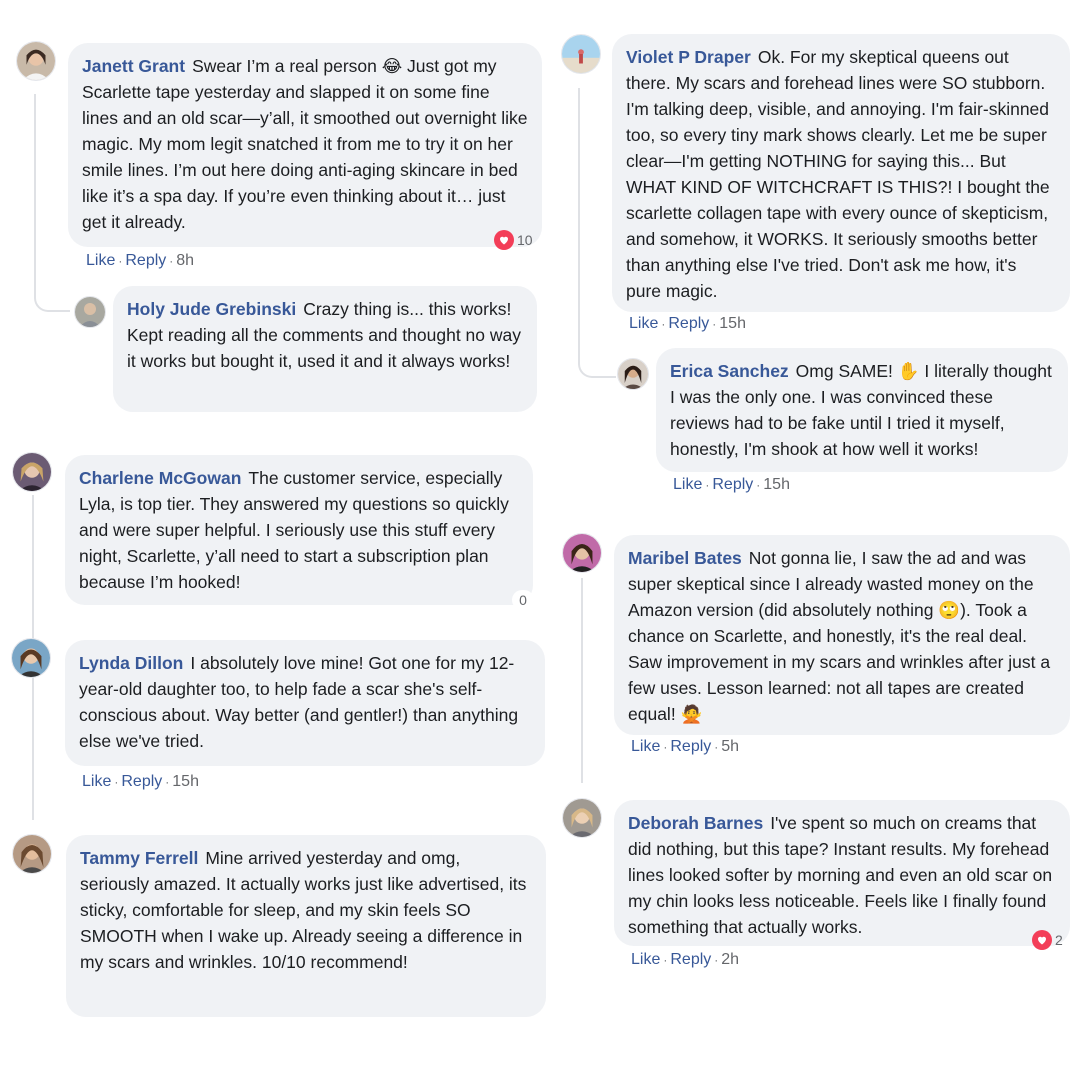 Image resolution: width=1080 pixels, height=1080 pixels. I want to click on commenter-name: Janett Grant, so click(133, 66).